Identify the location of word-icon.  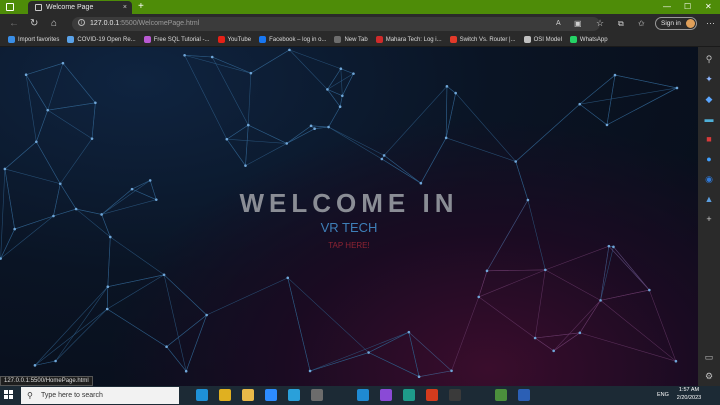
(524, 395).